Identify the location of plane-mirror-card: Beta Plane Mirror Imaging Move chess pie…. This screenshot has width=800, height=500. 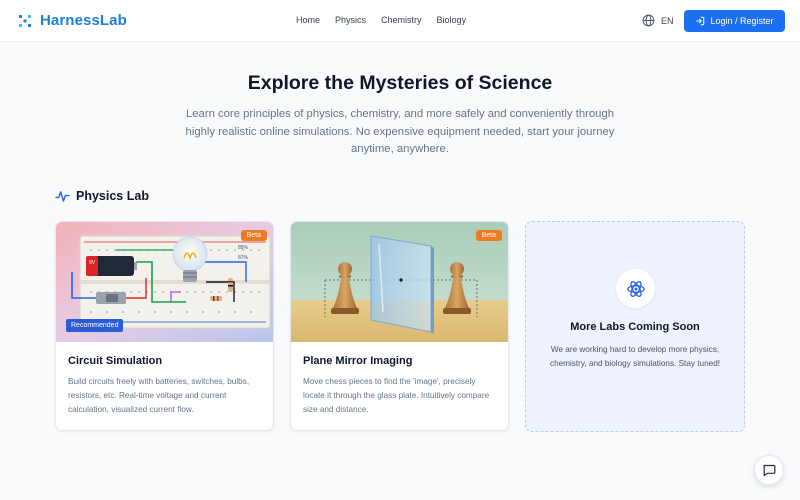
(399, 326).